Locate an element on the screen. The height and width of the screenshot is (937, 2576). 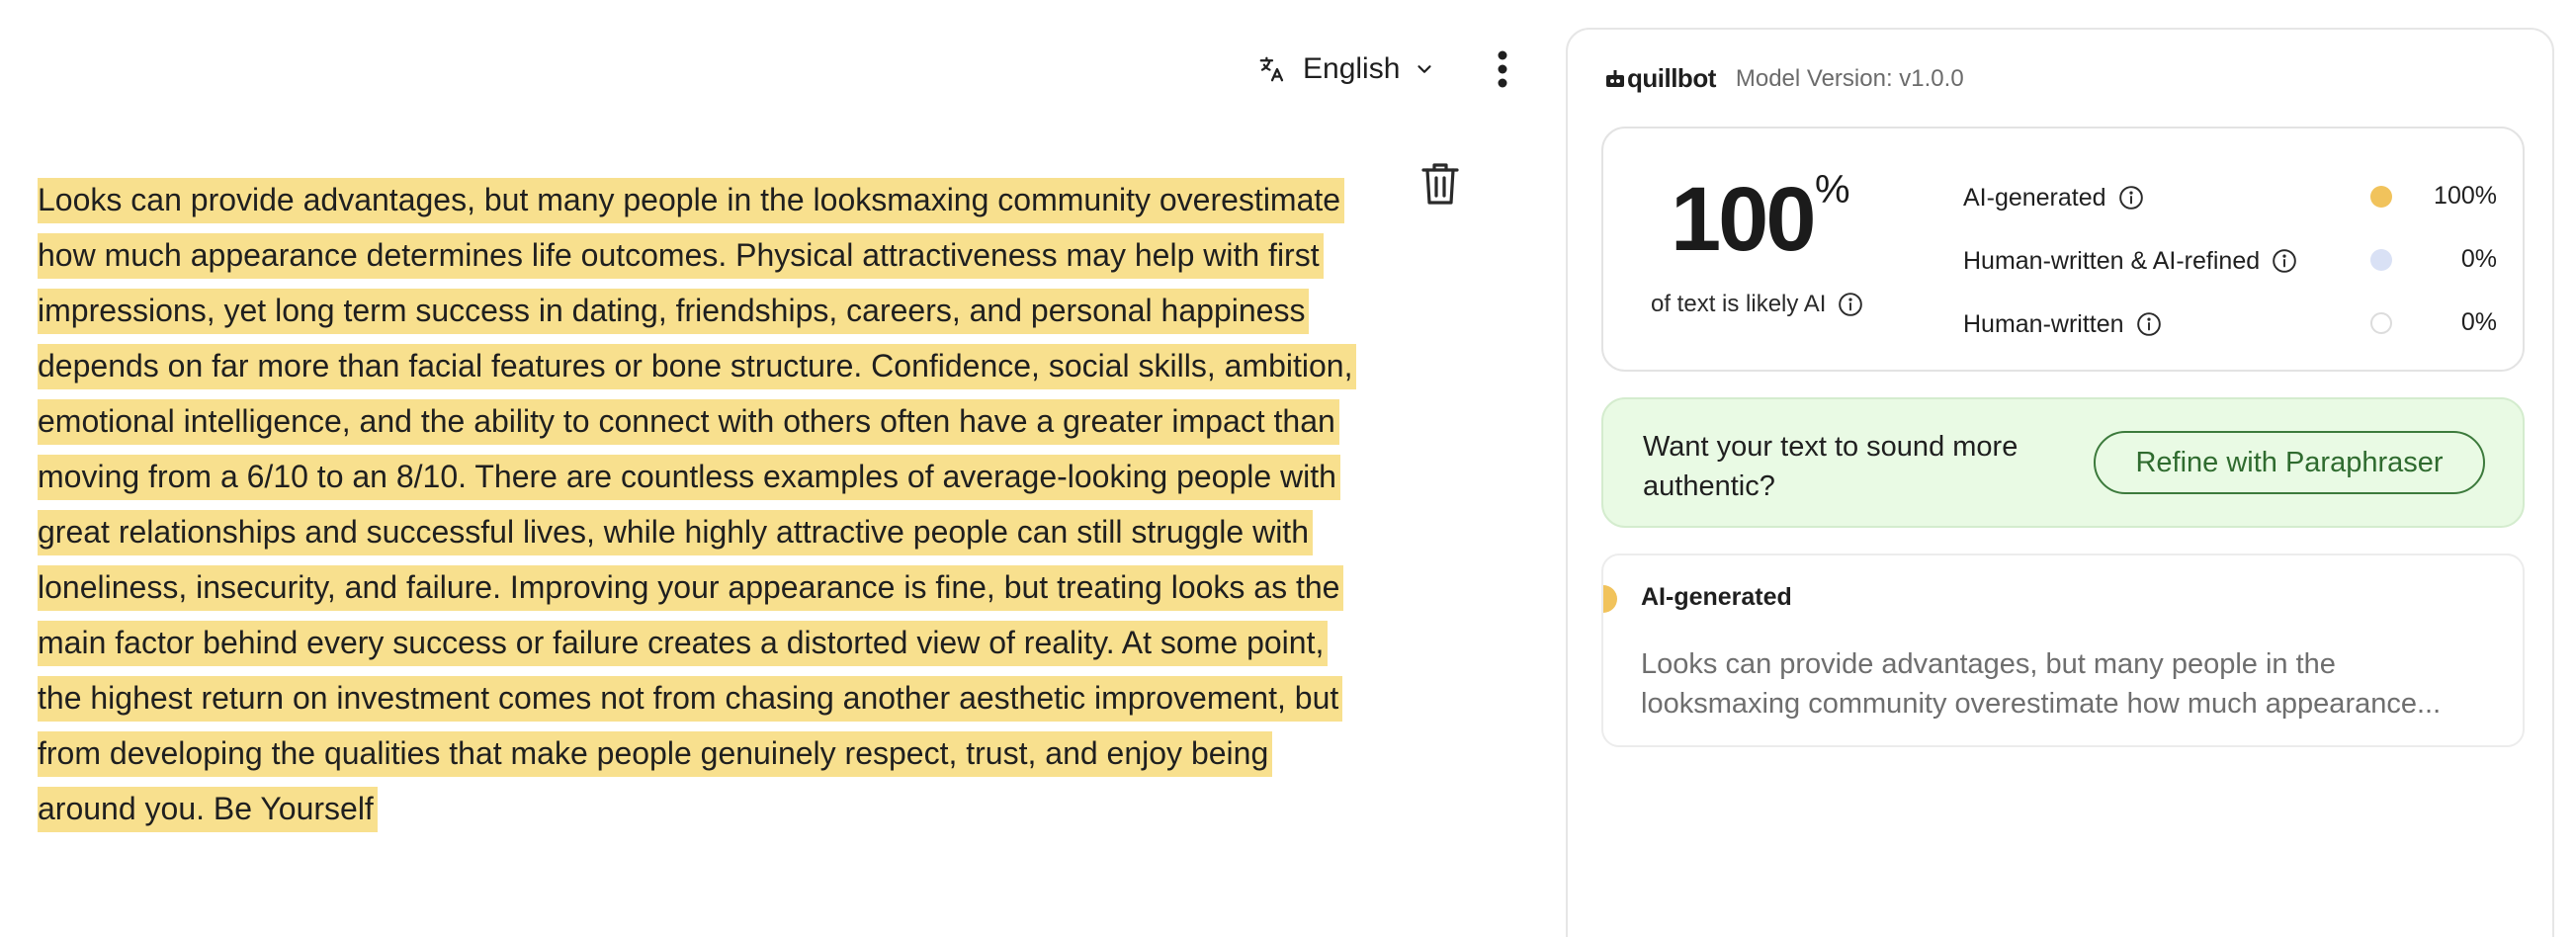
quillbot-logo-icon is located at coordinates (1615, 78).